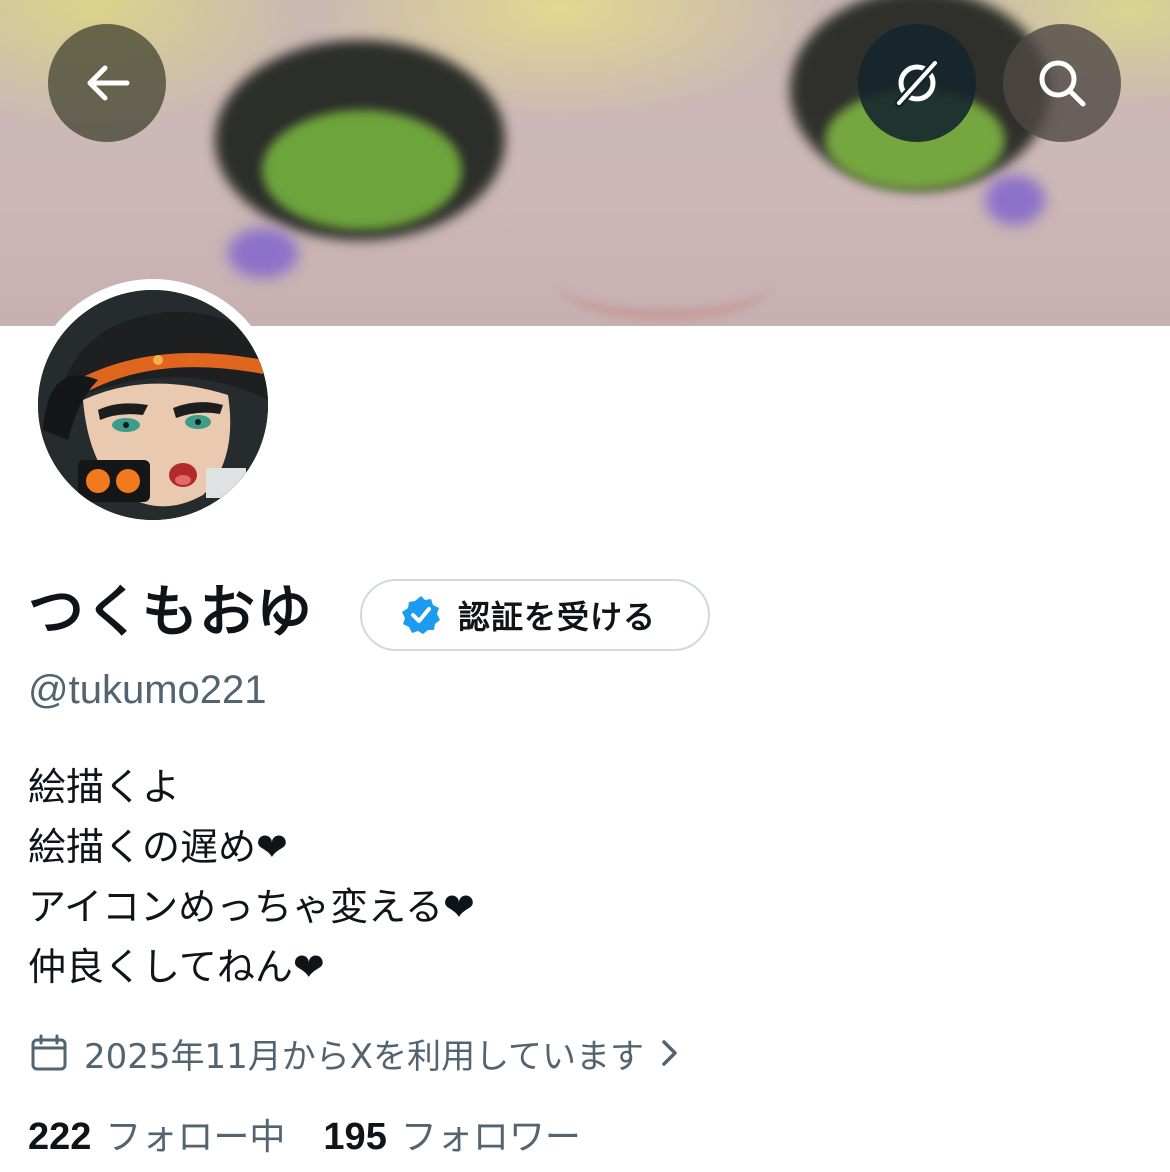 The height and width of the screenshot is (1172, 1170). I want to click on bio-line: 仲良くしてねん❤, so click(176, 967).